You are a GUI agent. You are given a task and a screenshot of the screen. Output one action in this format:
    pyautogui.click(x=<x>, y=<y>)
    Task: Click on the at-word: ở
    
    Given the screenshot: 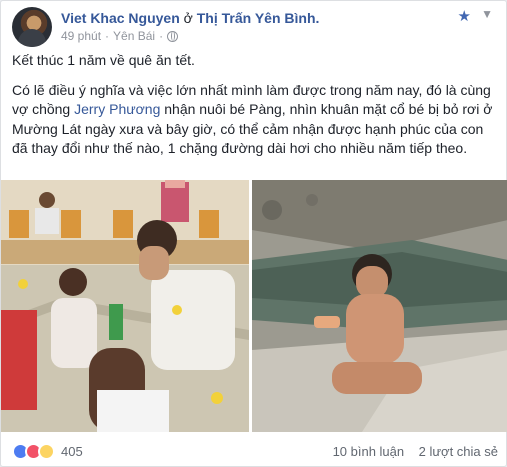 What is the action you would take?
    pyautogui.click(x=188, y=18)
    